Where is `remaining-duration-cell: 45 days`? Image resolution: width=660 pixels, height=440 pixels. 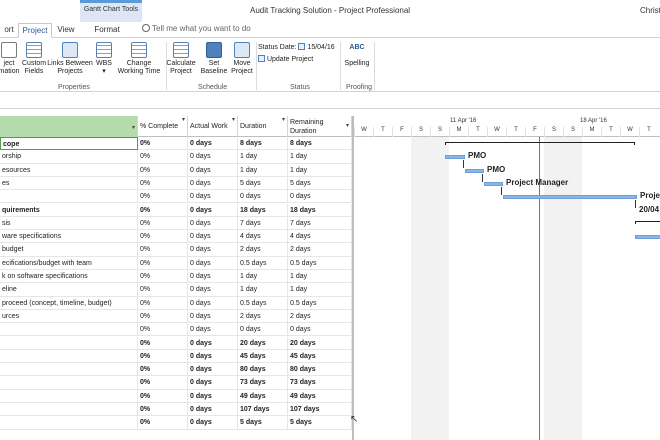 remaining-duration-cell: 45 days is located at coordinates (320, 356).